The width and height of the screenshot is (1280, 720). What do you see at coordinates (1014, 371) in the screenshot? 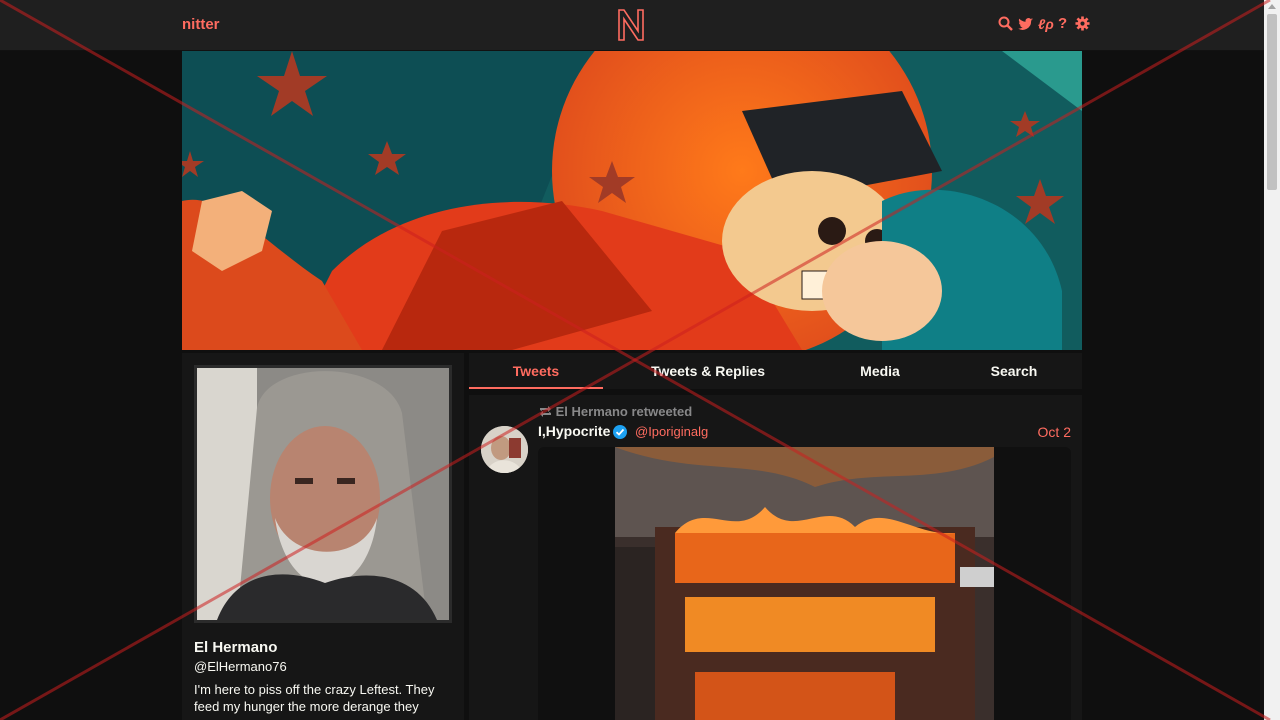
I see `tab-search: Search` at bounding box center [1014, 371].